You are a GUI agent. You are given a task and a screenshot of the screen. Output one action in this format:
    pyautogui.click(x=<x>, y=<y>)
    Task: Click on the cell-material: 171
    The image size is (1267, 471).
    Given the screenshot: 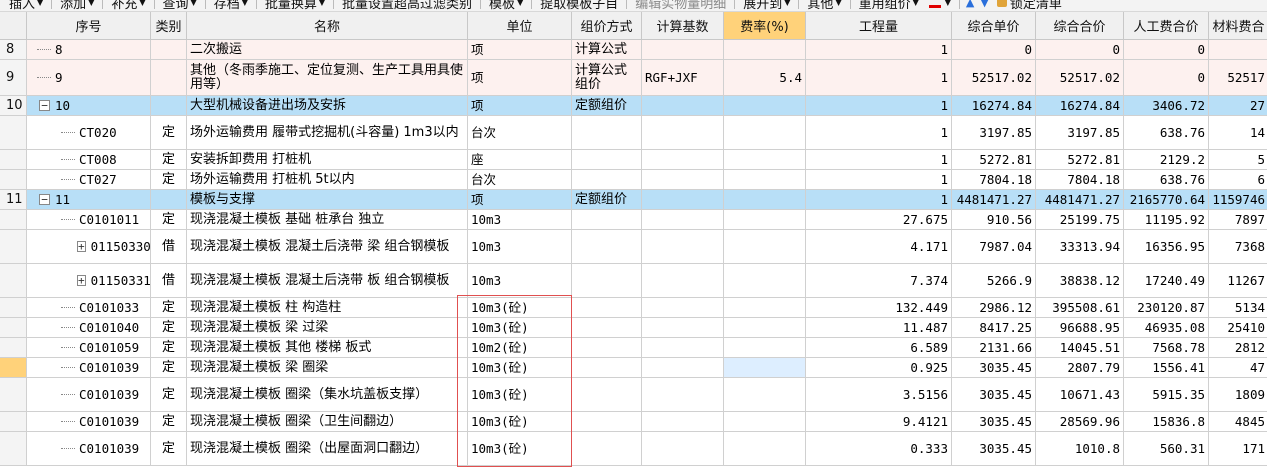 What is the action you would take?
    pyautogui.click(x=1238, y=449)
    